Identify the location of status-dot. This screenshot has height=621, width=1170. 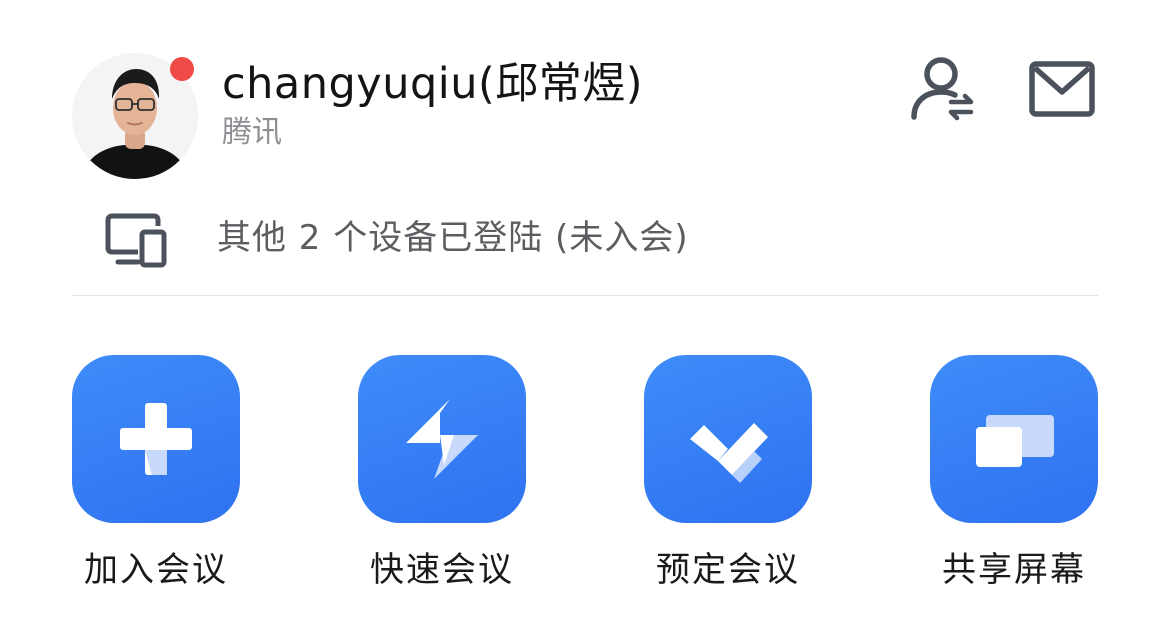
(182, 69).